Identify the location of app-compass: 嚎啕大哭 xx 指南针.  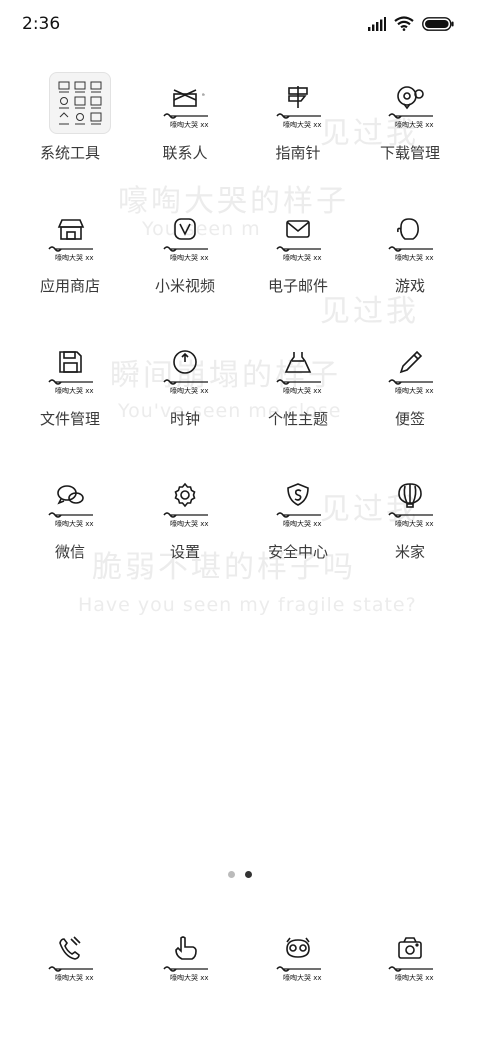
(298, 132).